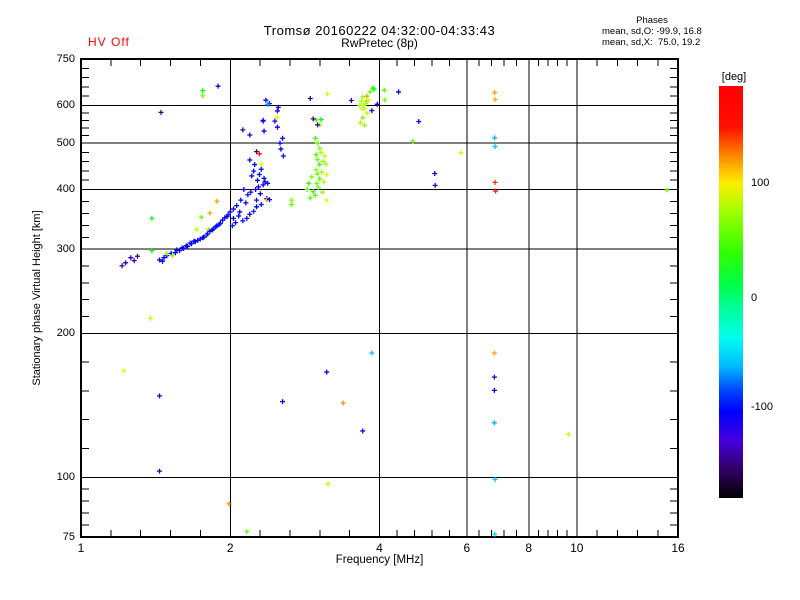 Image resolution: width=800 pixels, height=600 pixels. I want to click on x-tick-label: 16, so click(678, 548).